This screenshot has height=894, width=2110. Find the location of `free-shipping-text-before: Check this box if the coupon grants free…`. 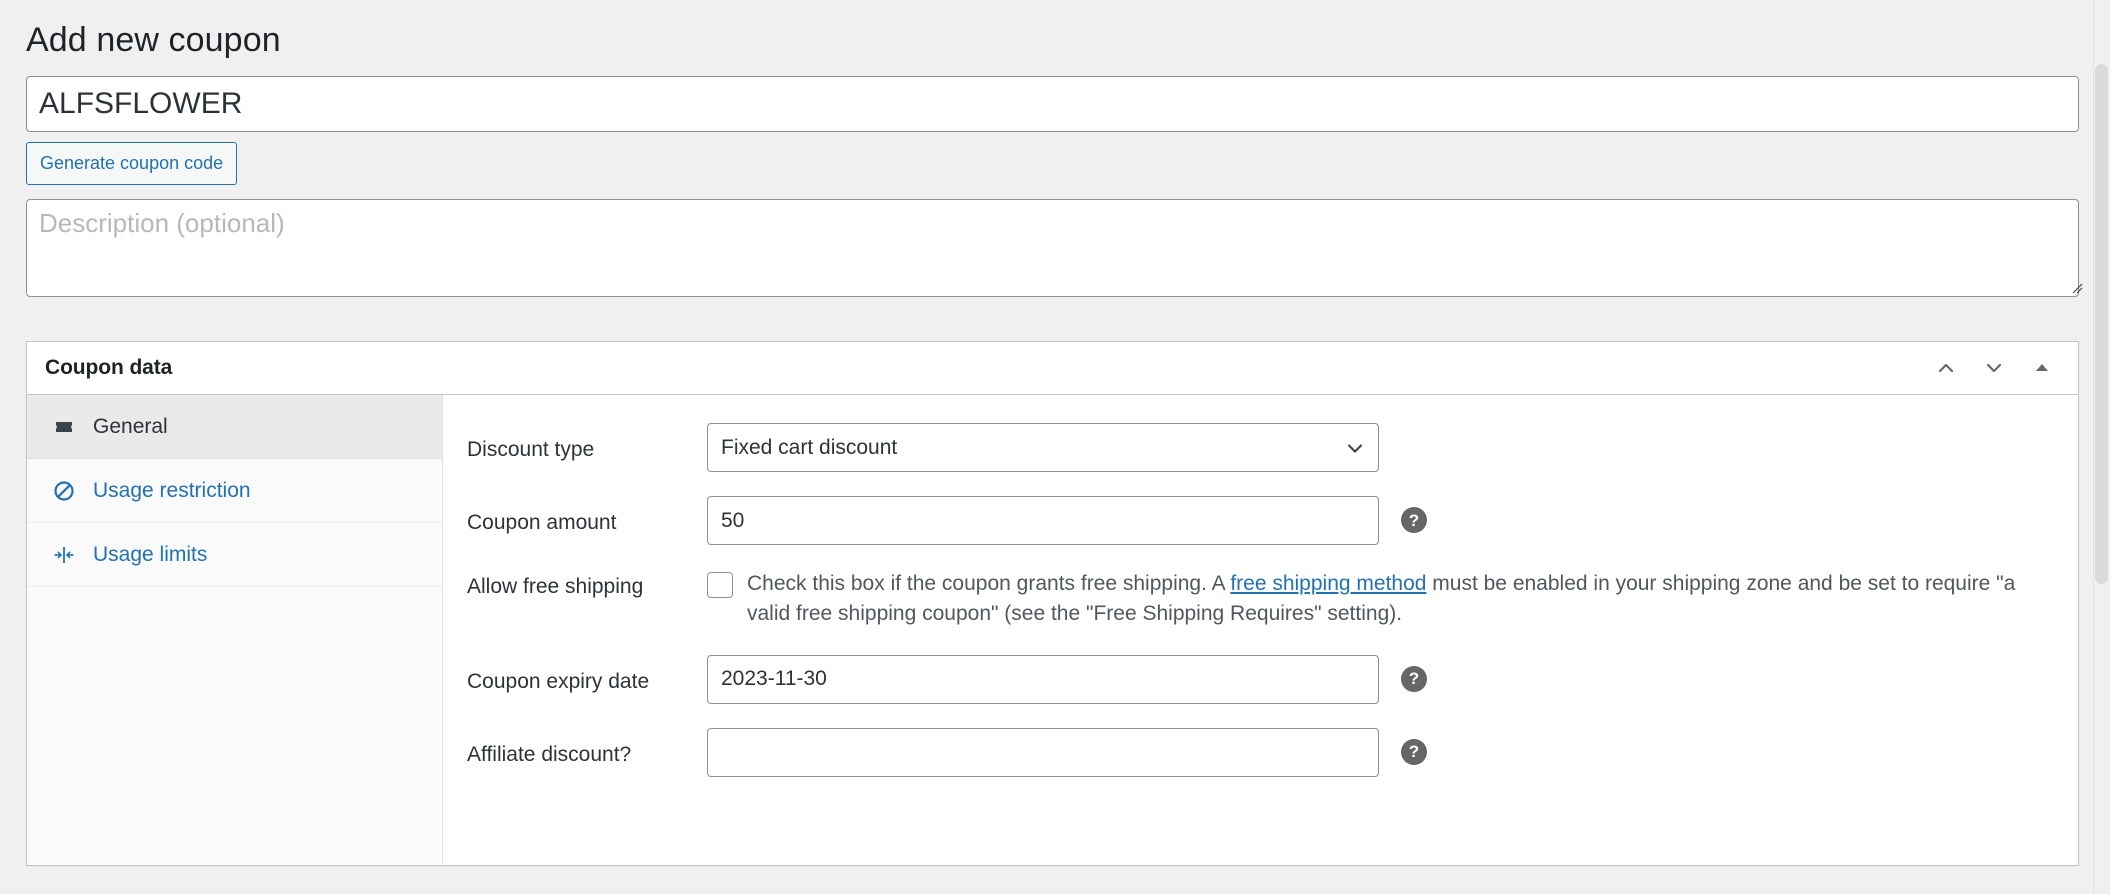

free-shipping-text-before: Check this box if the coupon grants free… is located at coordinates (989, 584).